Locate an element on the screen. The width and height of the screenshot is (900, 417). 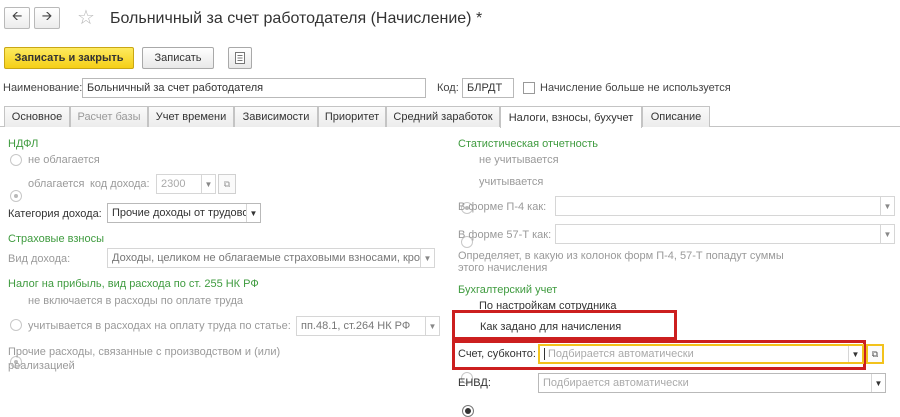
tab-dependencies: Зависимости is located at coordinates (276, 116).